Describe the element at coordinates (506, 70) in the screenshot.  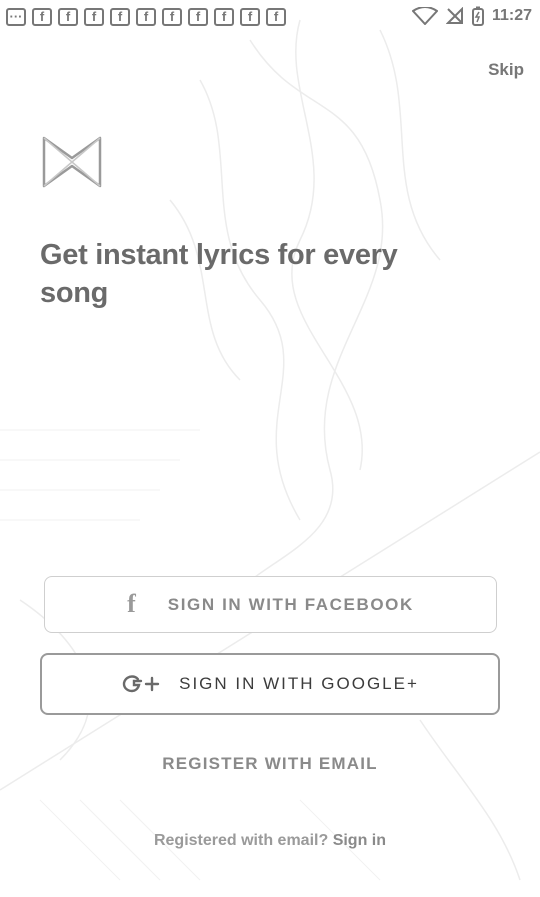
I see `skip-button: Skip` at that location.